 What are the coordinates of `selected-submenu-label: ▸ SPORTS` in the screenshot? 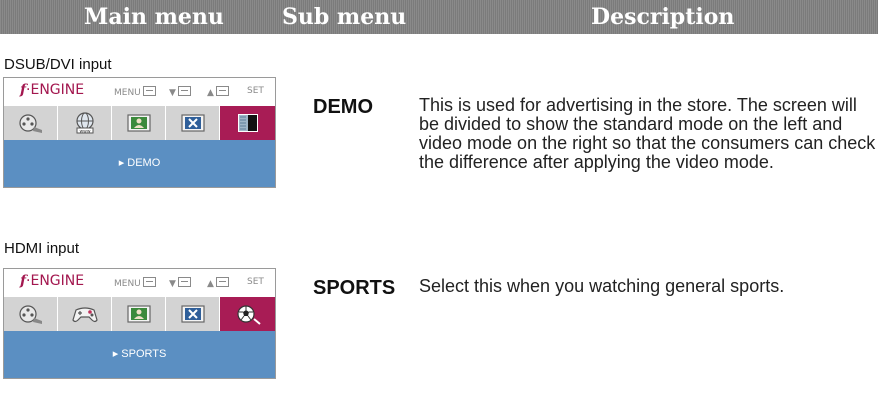 It's located at (139, 353).